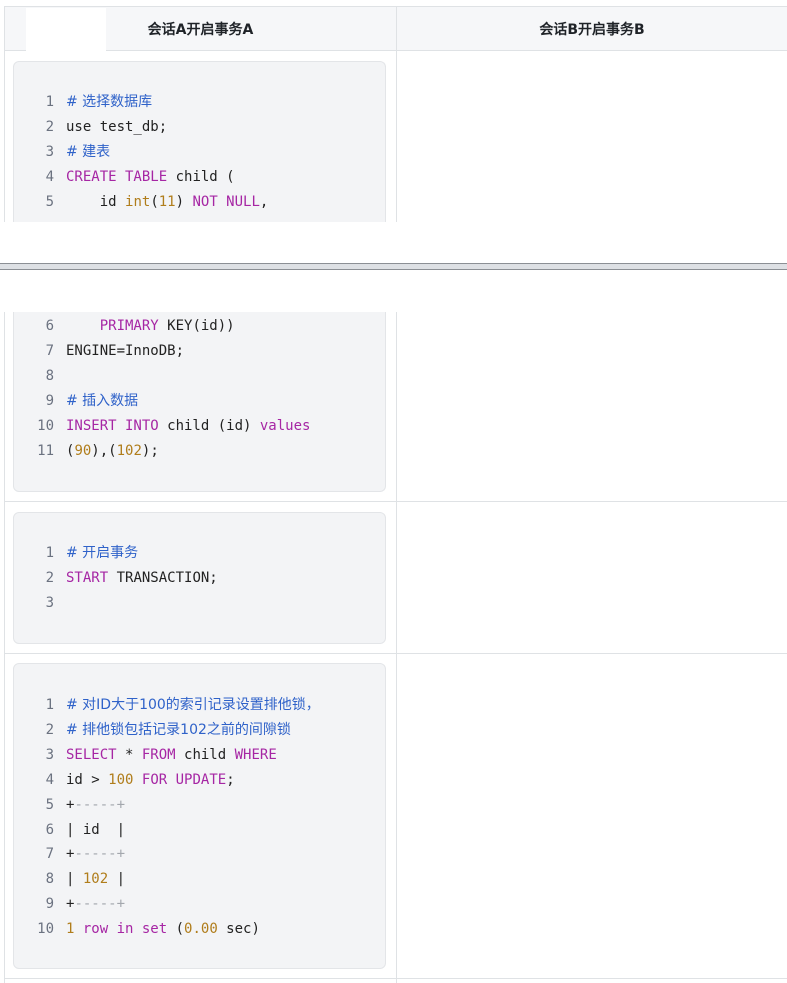 Image resolution: width=787 pixels, height=983 pixels. I want to click on code-line: 1 # 对ID大于100的索引记录设置排他锁，, so click(167, 705).